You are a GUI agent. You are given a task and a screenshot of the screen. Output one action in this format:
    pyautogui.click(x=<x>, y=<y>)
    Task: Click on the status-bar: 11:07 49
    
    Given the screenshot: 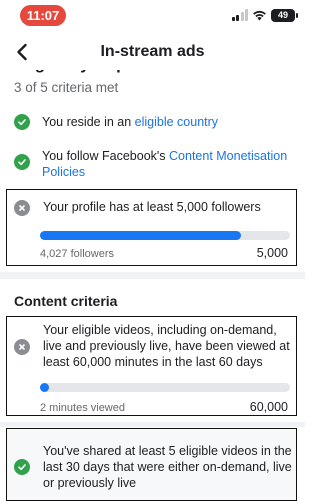 What is the action you would take?
    pyautogui.click(x=152, y=17)
    